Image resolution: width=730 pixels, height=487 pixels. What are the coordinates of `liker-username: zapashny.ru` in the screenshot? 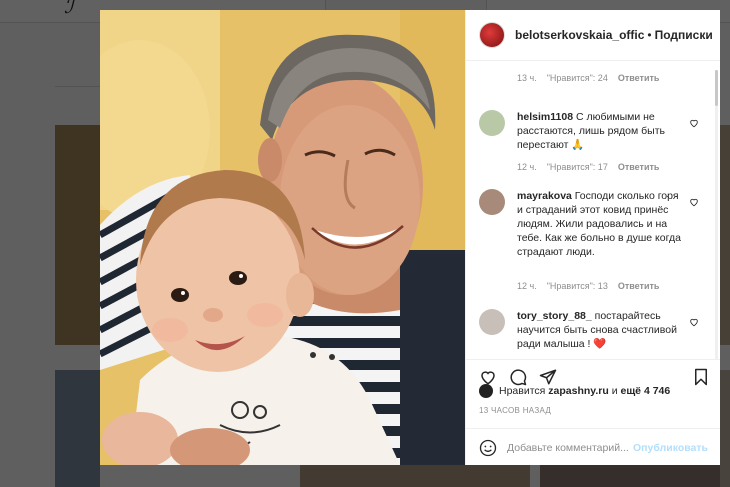 It's located at (578, 391).